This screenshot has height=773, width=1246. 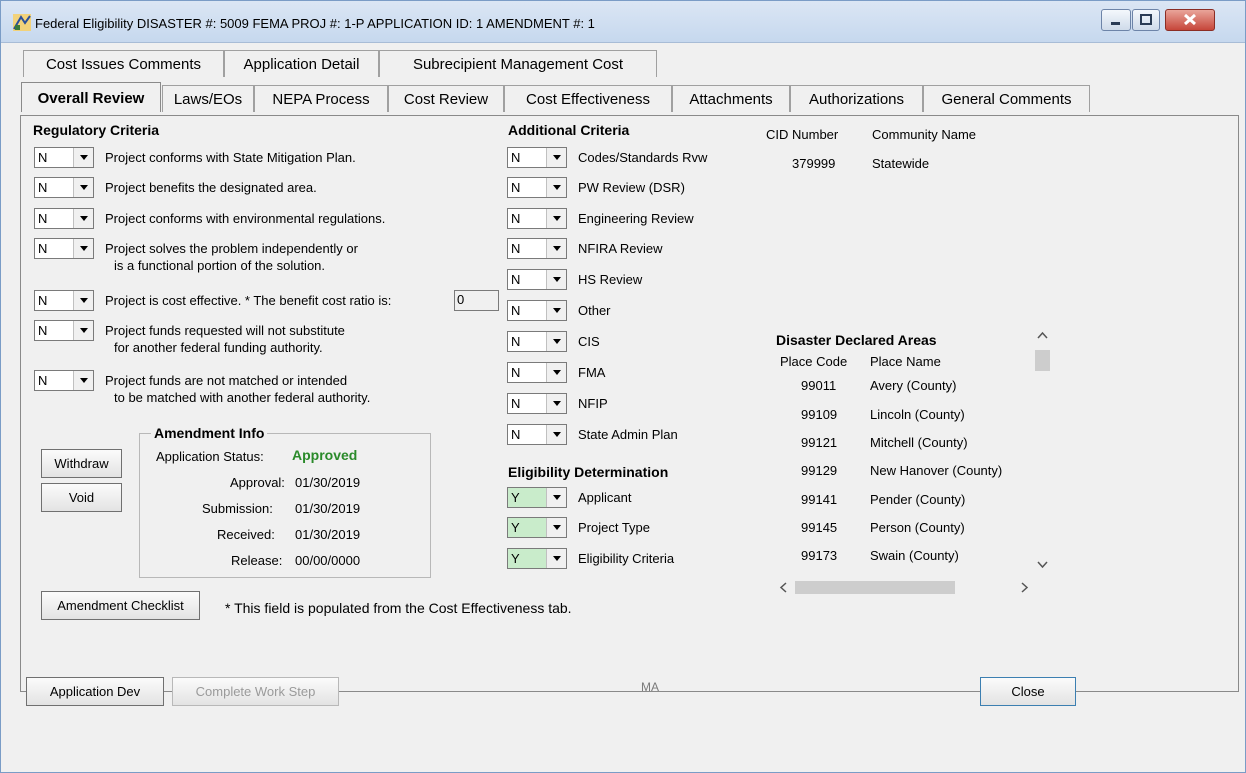 I want to click on additional-combo-engineering: N, so click(x=537, y=218).